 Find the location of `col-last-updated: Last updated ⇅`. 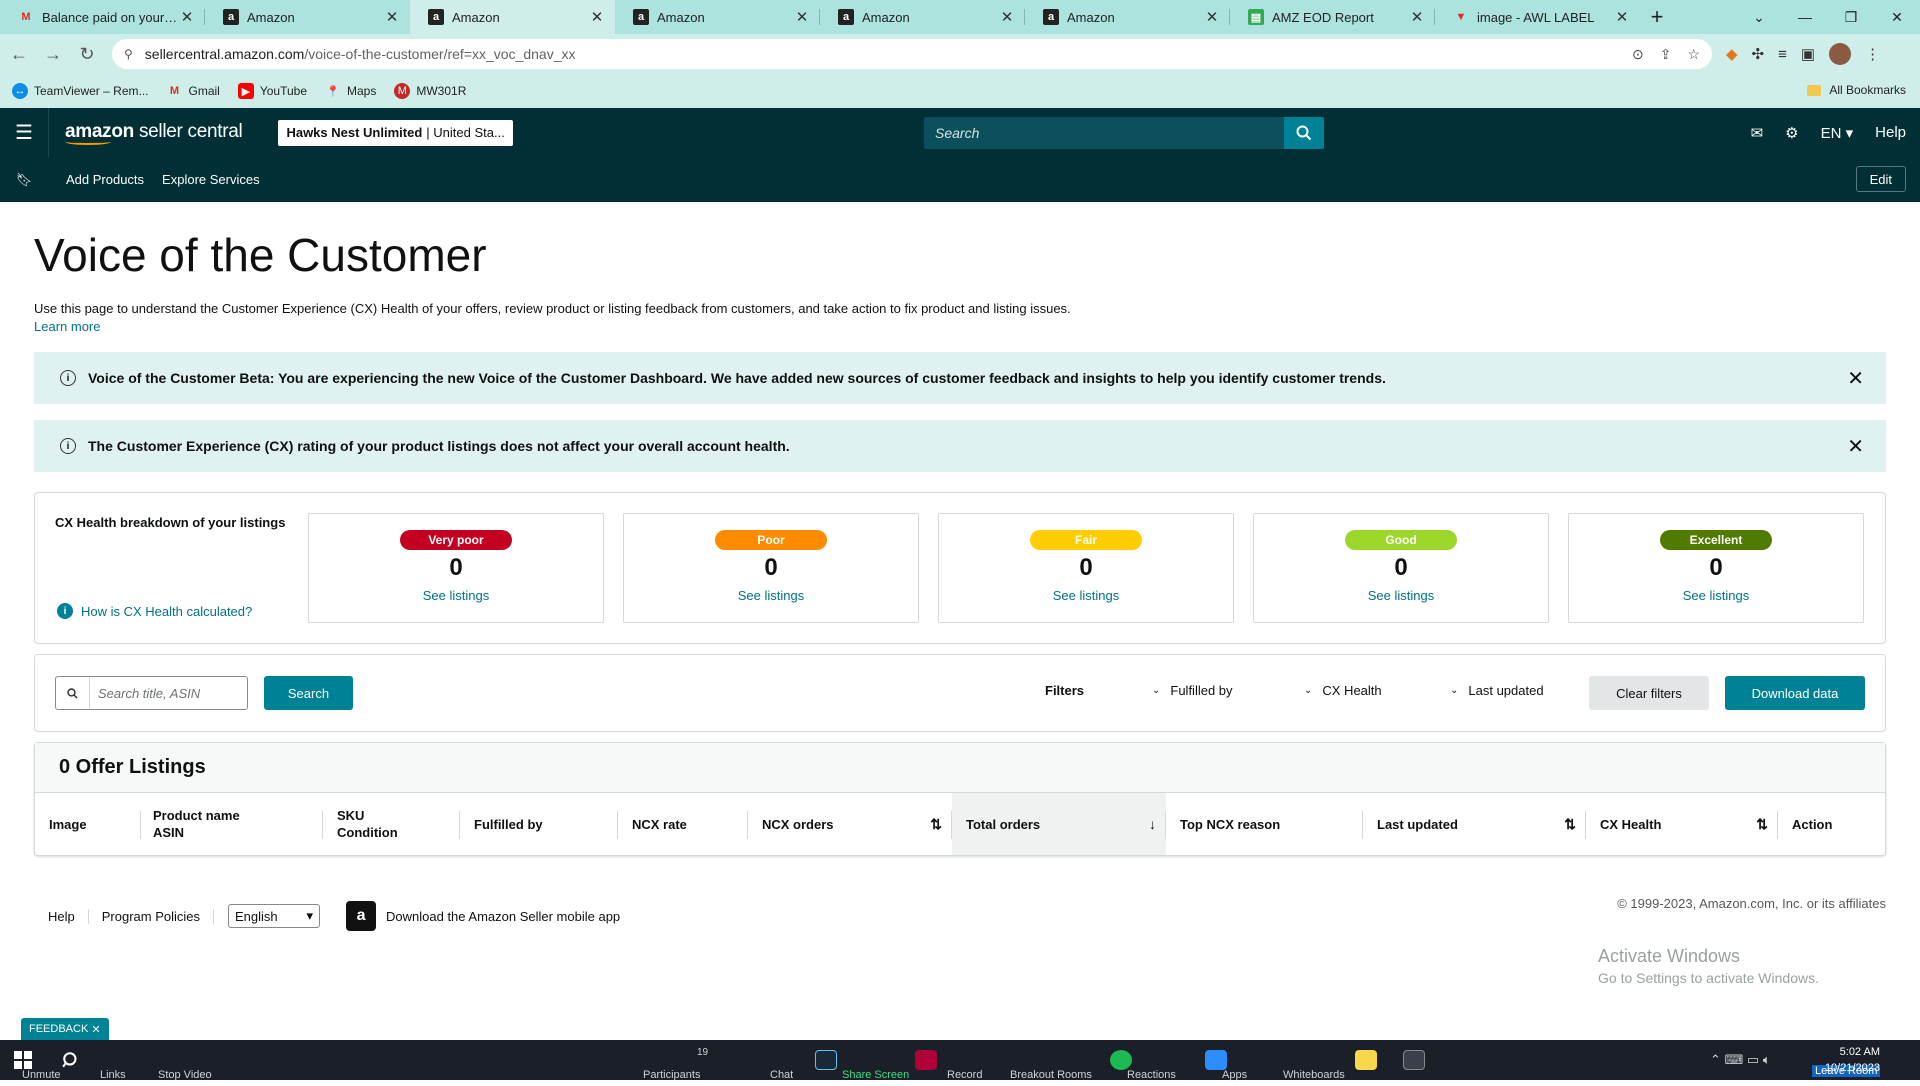

col-last-updated: Last updated ⇅ is located at coordinates (1474, 824).